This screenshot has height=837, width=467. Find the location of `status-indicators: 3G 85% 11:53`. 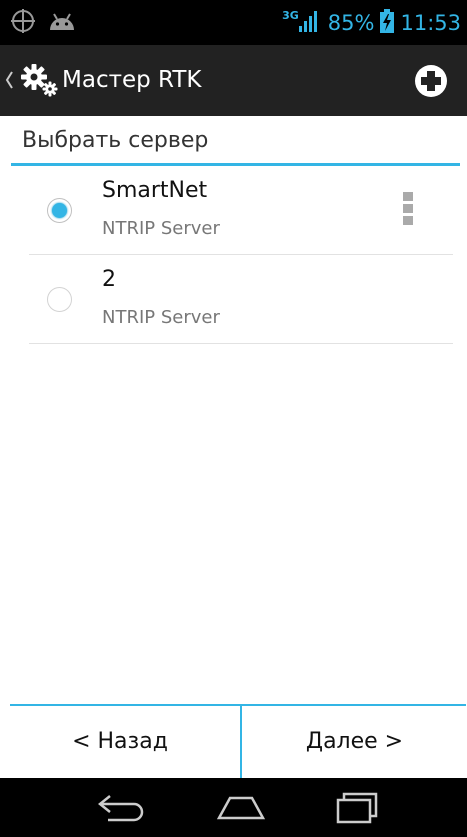

status-indicators: 3G 85% 11:53 is located at coordinates (371, 22).